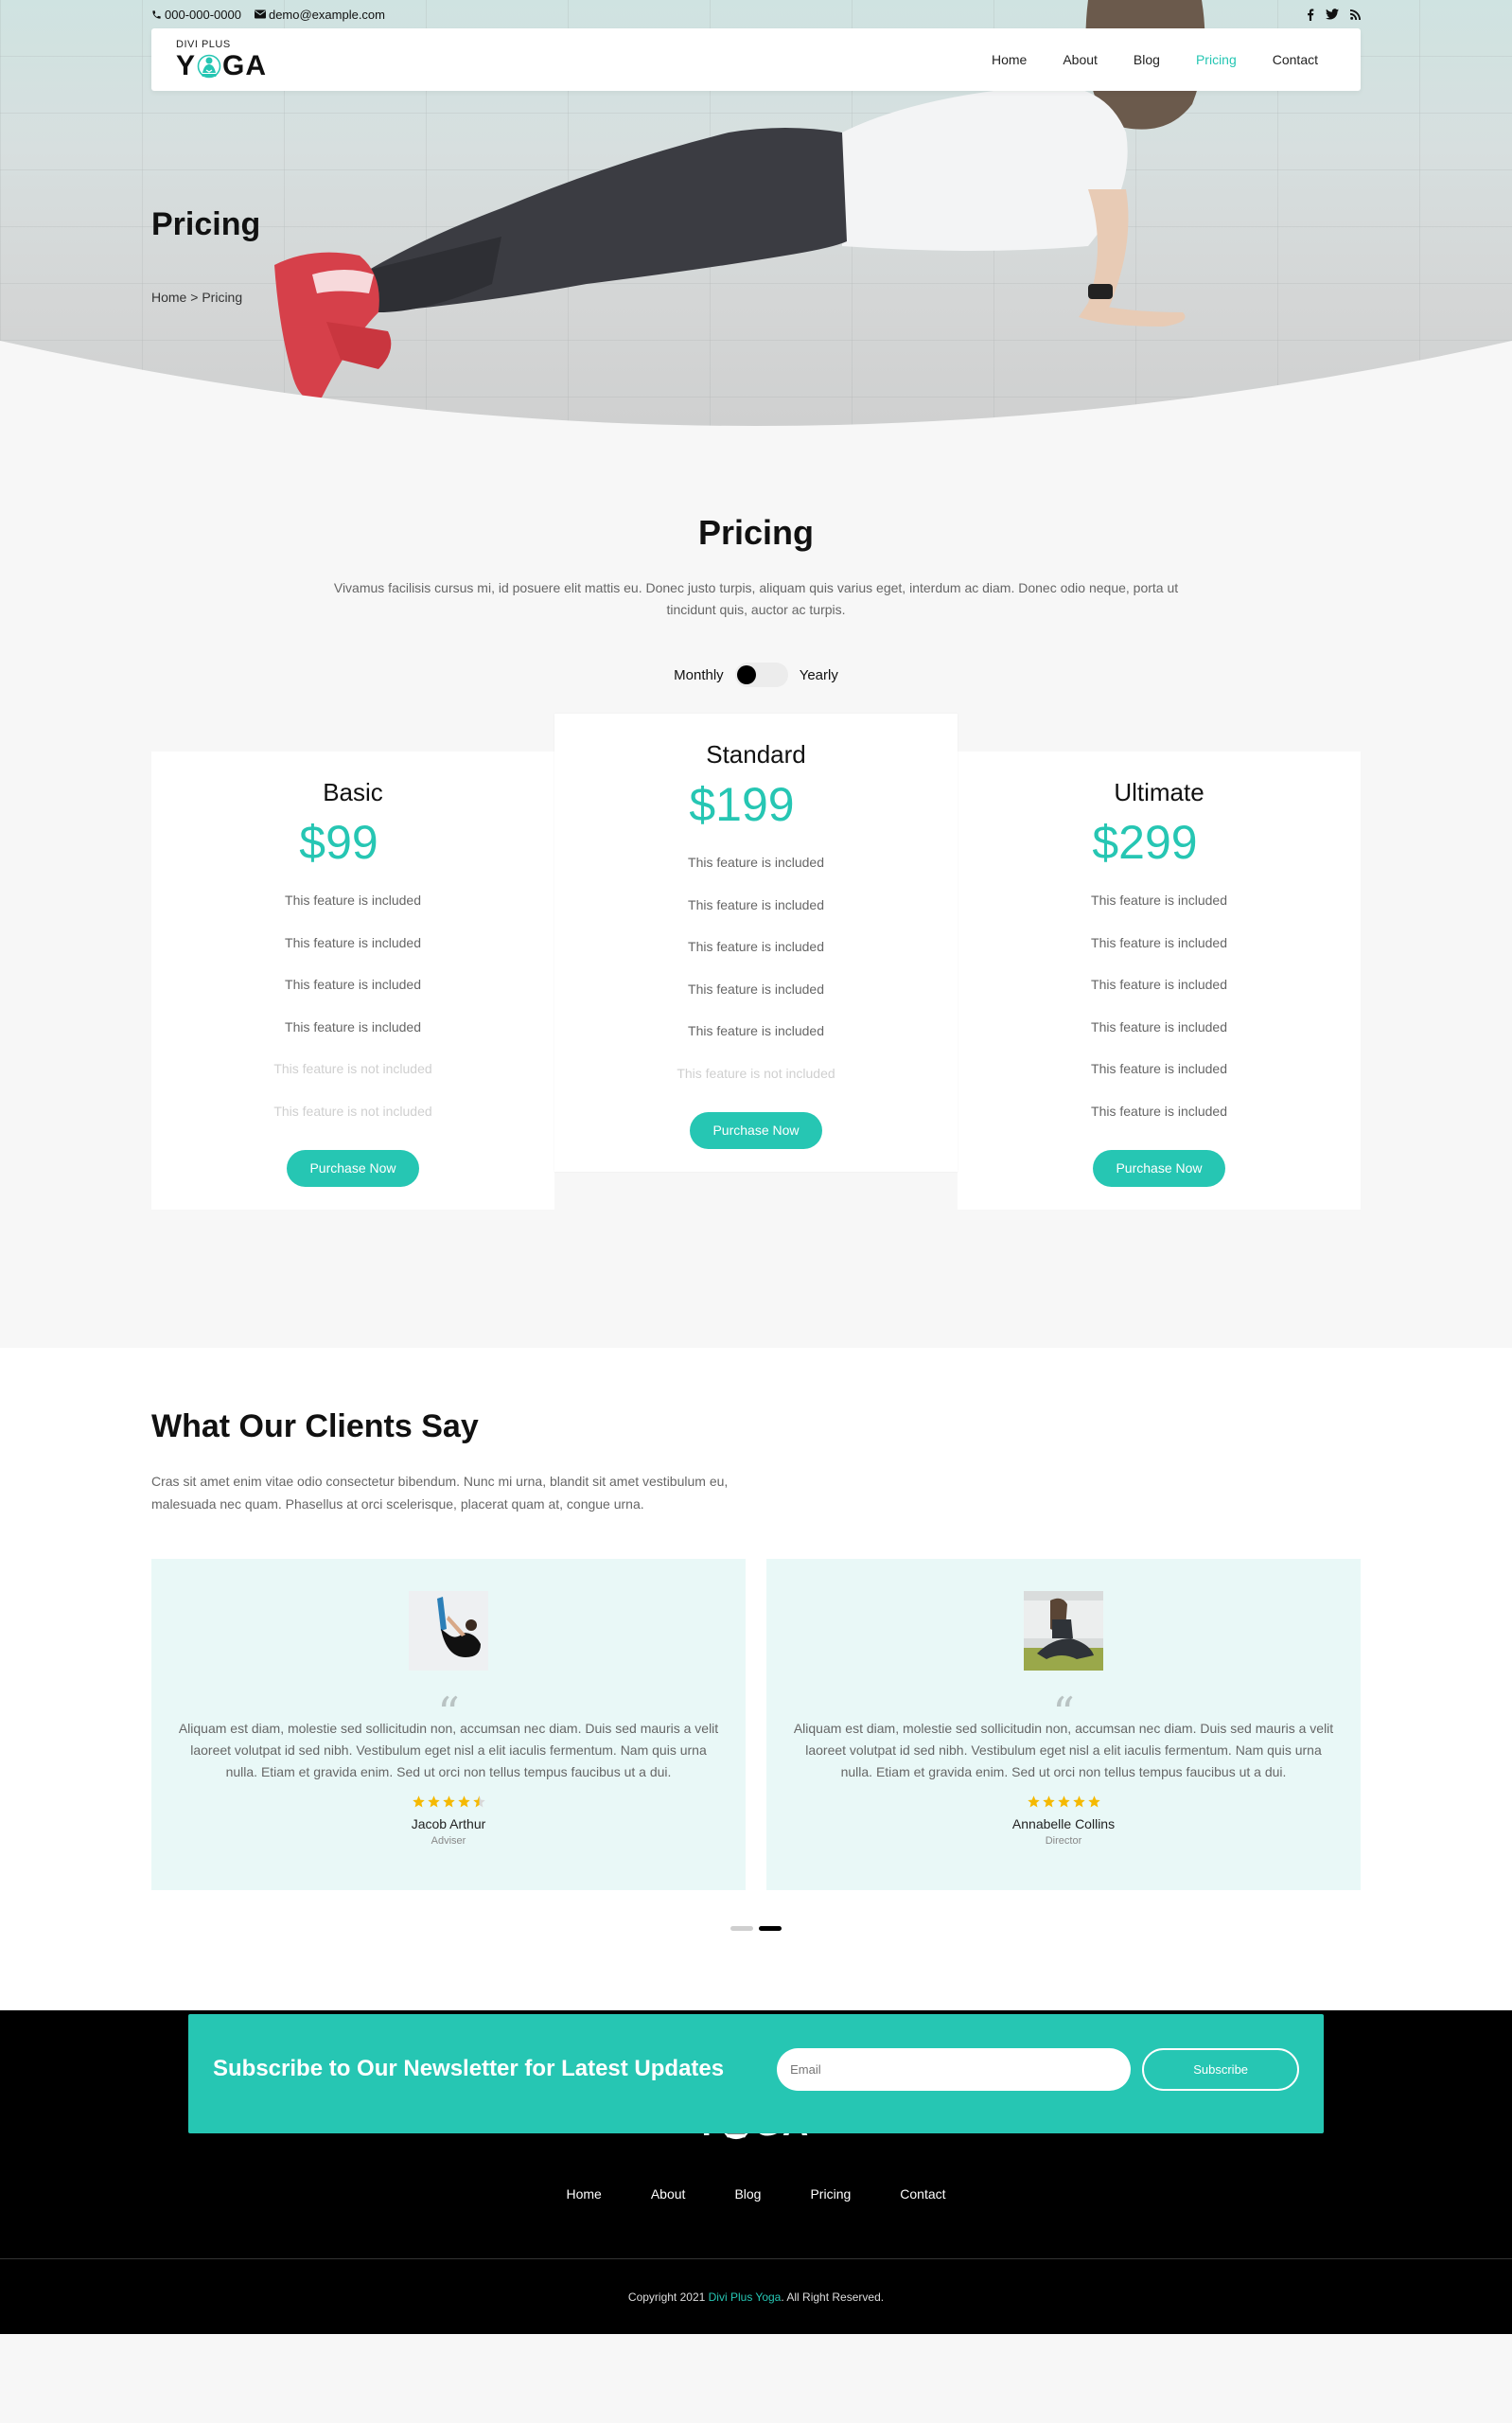 This screenshot has height=2423, width=1512. I want to click on toggle-label-monthly: Monthly, so click(699, 675).